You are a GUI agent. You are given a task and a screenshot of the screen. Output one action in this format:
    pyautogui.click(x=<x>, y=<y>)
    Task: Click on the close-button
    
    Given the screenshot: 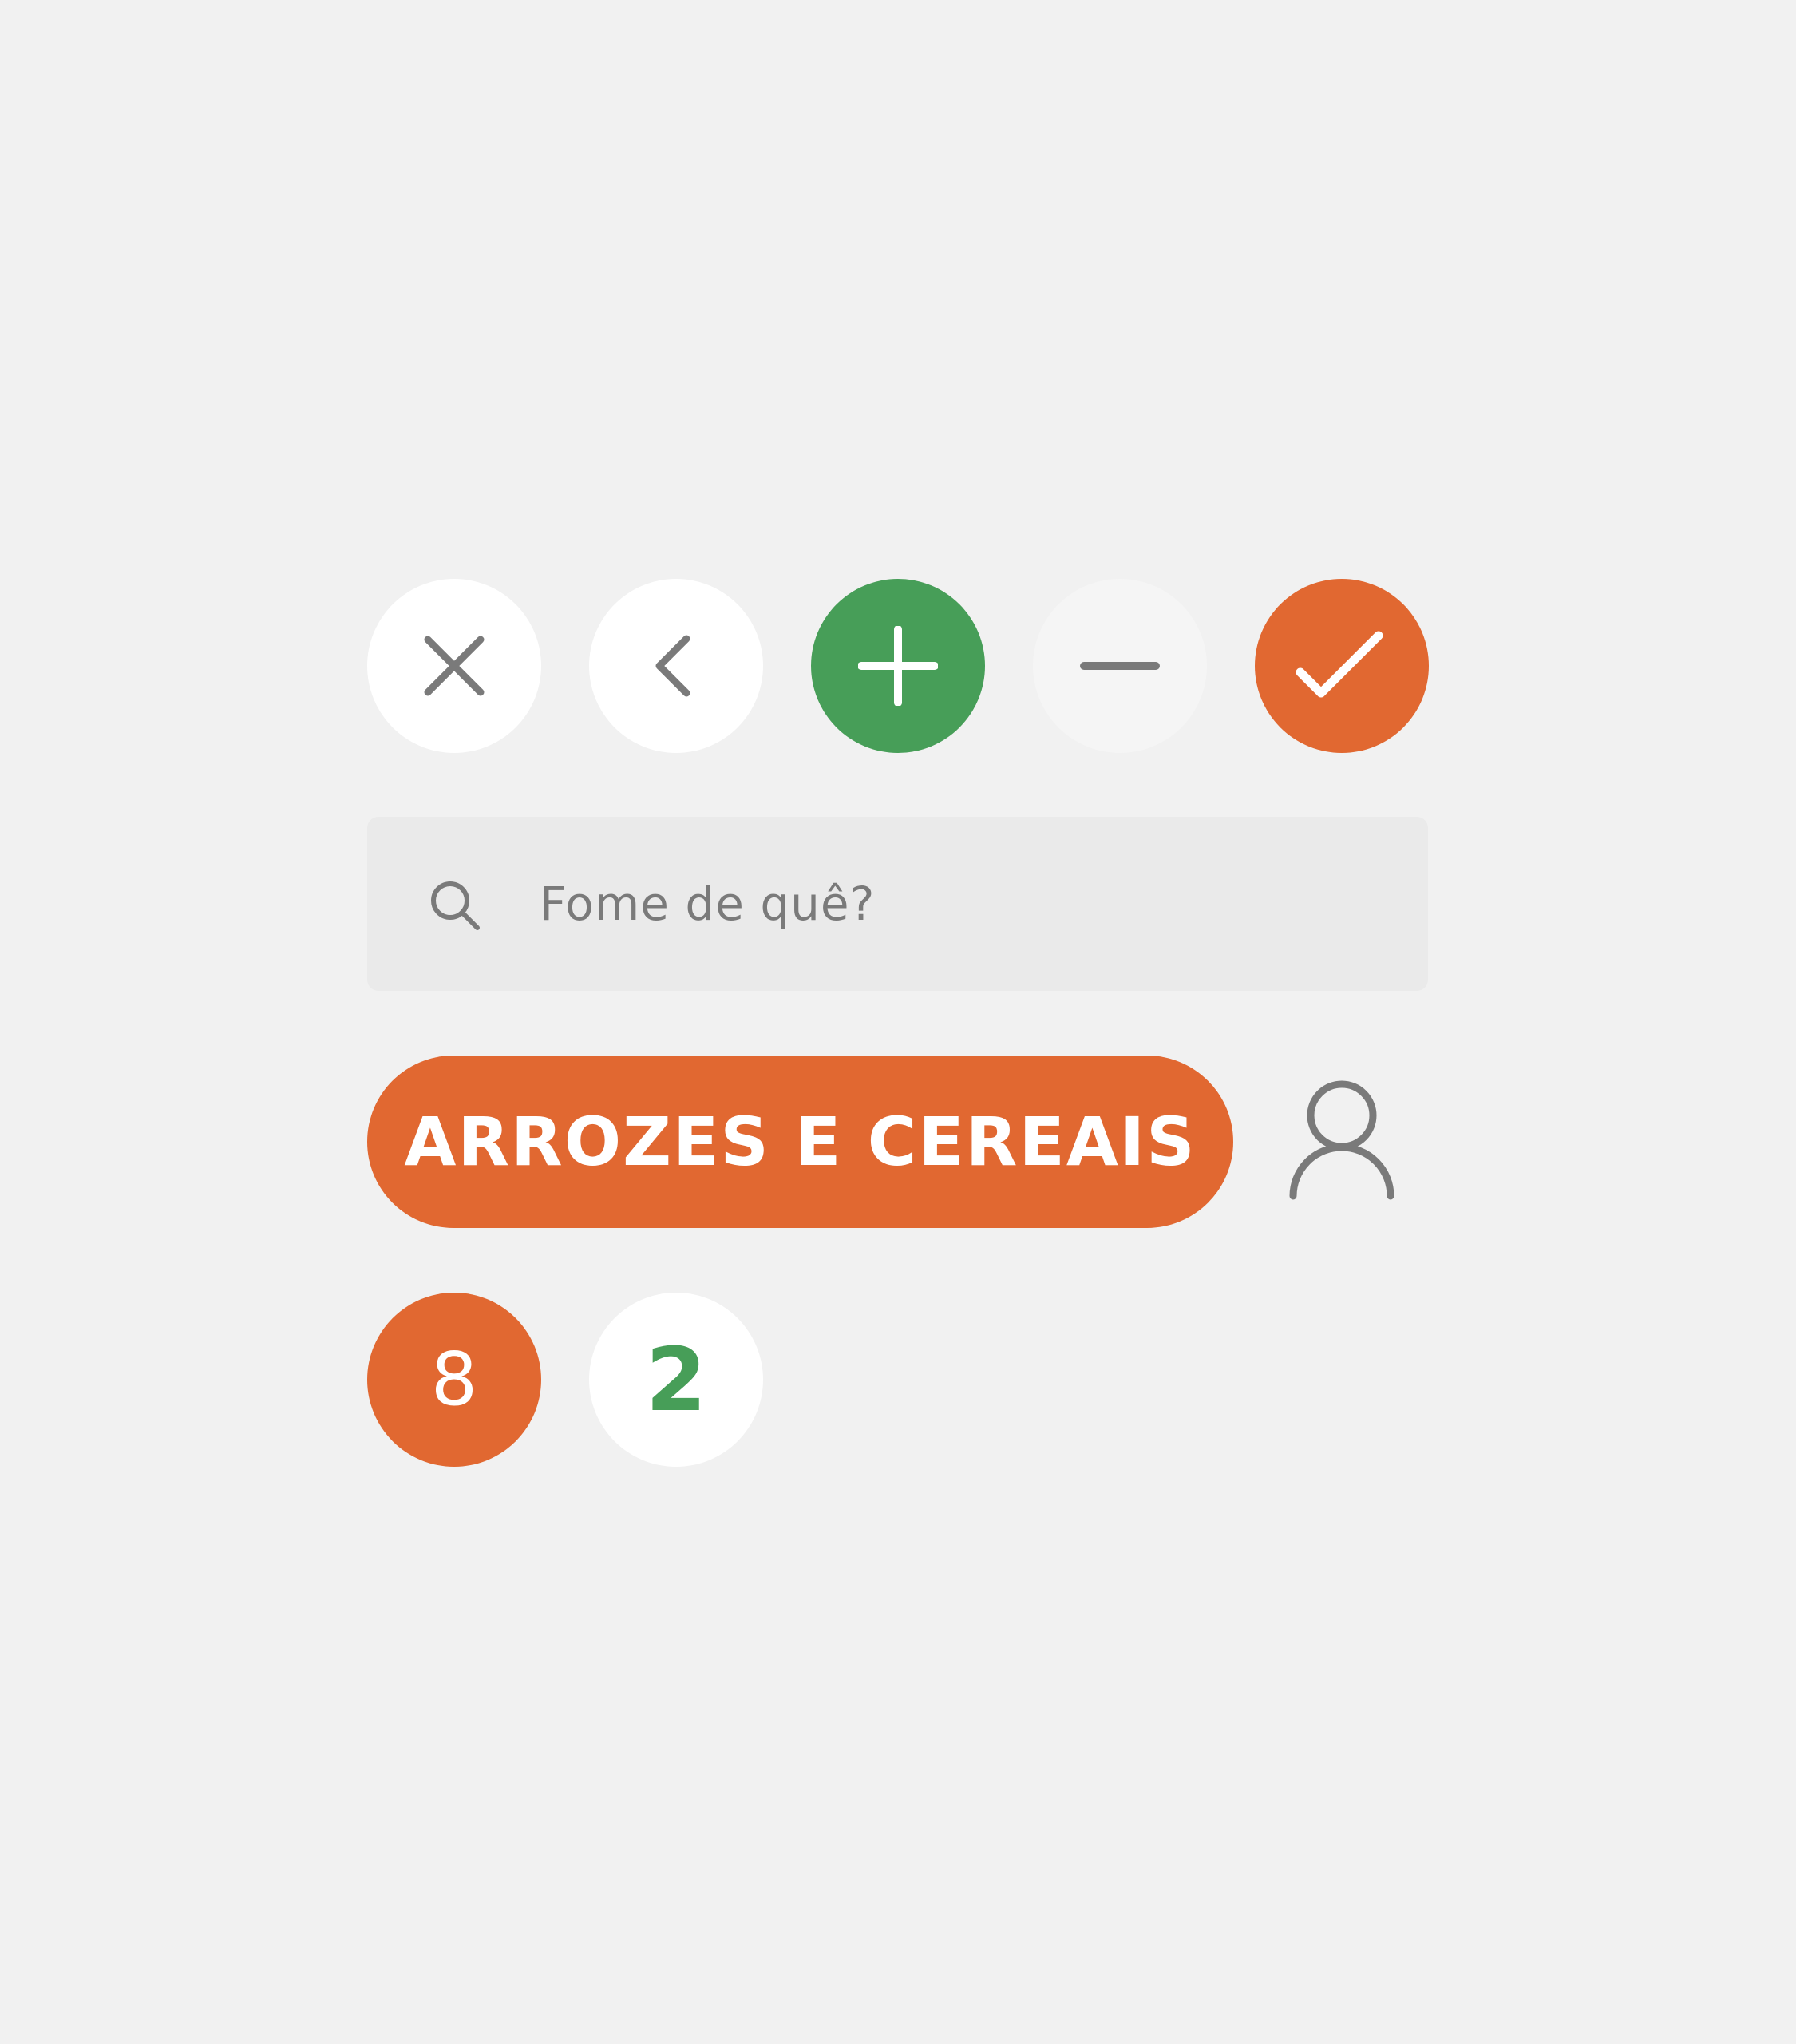 What is the action you would take?
    pyautogui.click(x=454, y=666)
    